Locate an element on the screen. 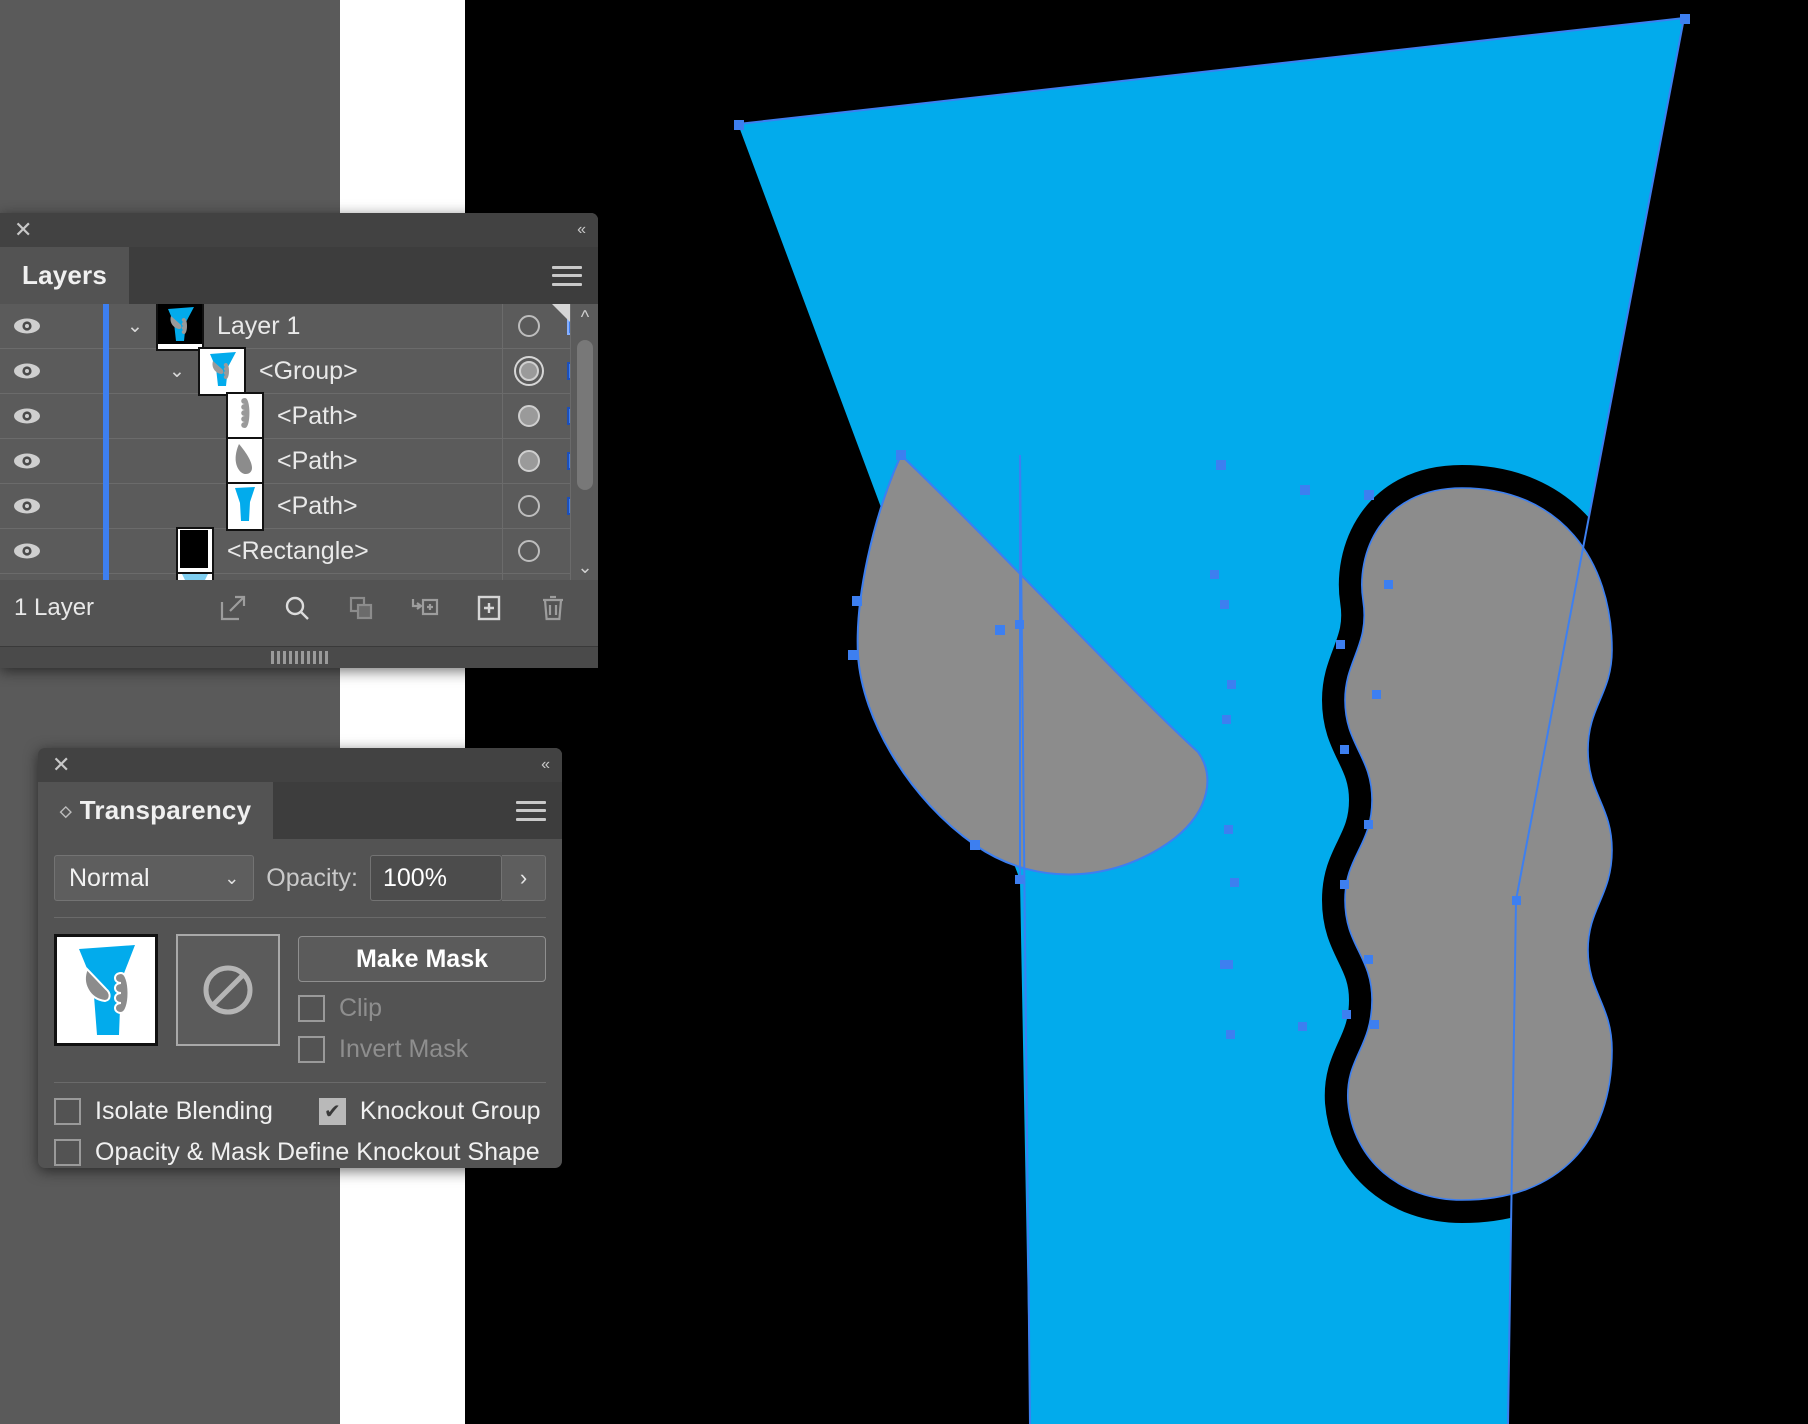 This screenshot has height=1424, width=1808. blend-mode-select: Normal ⌄ is located at coordinates (154, 878).